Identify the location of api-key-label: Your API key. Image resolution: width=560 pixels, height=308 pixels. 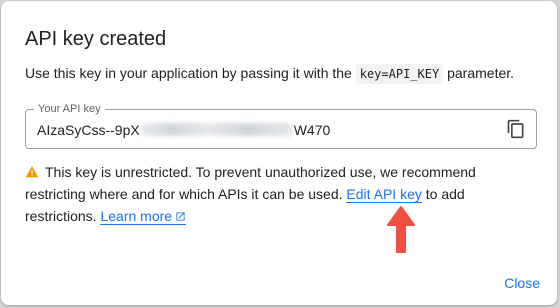
(69, 109).